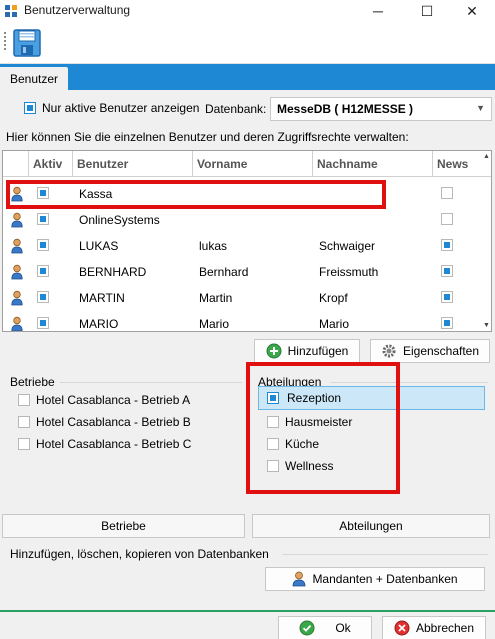 The width and height of the screenshot is (495, 639). I want to click on header-benutzer: Benutzer, so click(133, 164).